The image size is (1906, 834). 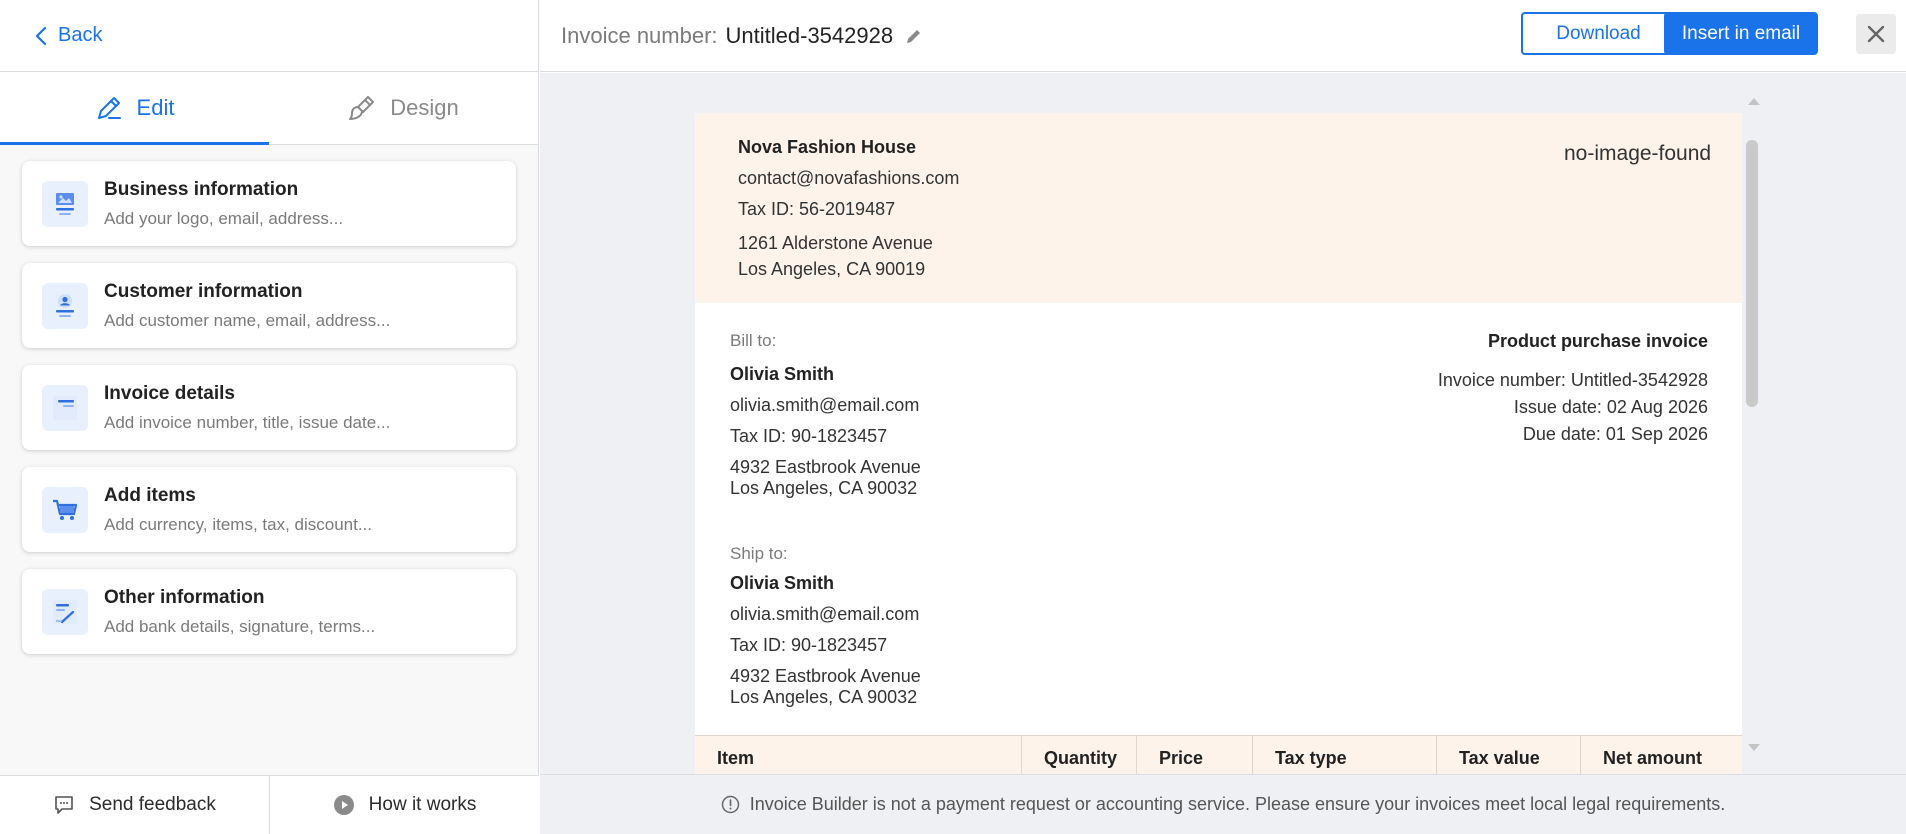 What do you see at coordinates (201, 189) in the screenshot?
I see `card-title: Business information` at bounding box center [201, 189].